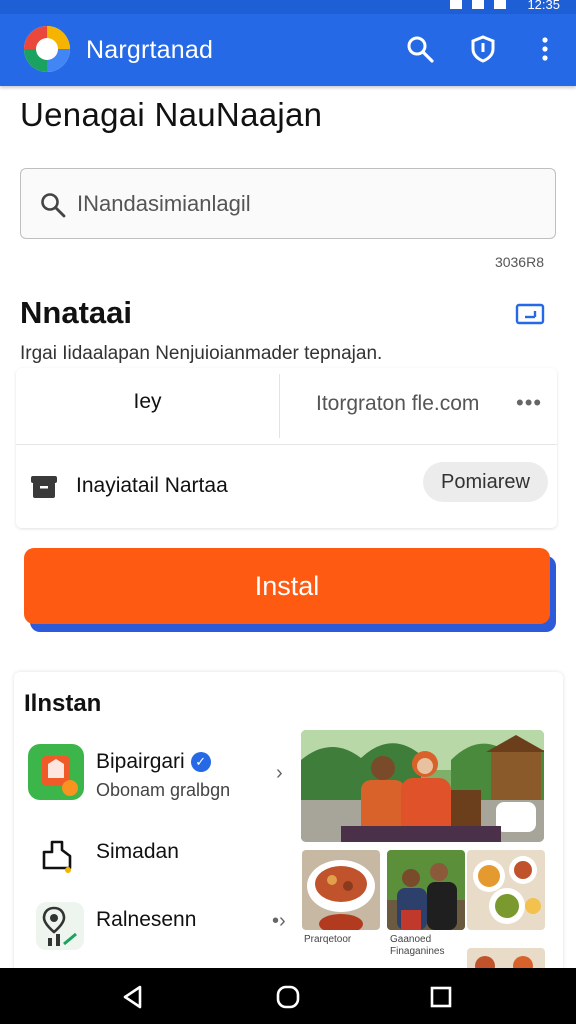 The image size is (576, 1024). Describe the element at coordinates (288, 7) in the screenshot. I see `status-bar: 12:35` at that location.